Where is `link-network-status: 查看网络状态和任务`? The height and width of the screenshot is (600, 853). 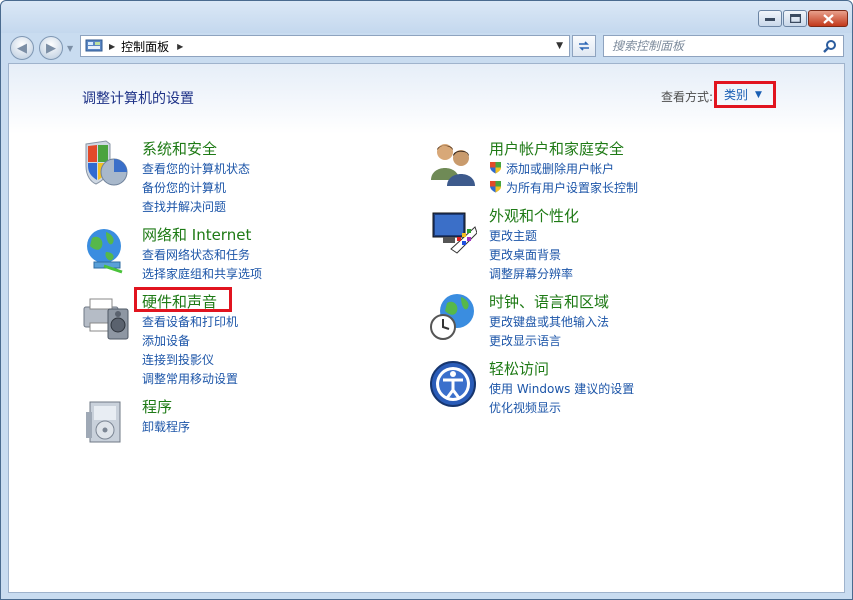
link-network-status: 查看网络状态和任务 is located at coordinates (196, 254).